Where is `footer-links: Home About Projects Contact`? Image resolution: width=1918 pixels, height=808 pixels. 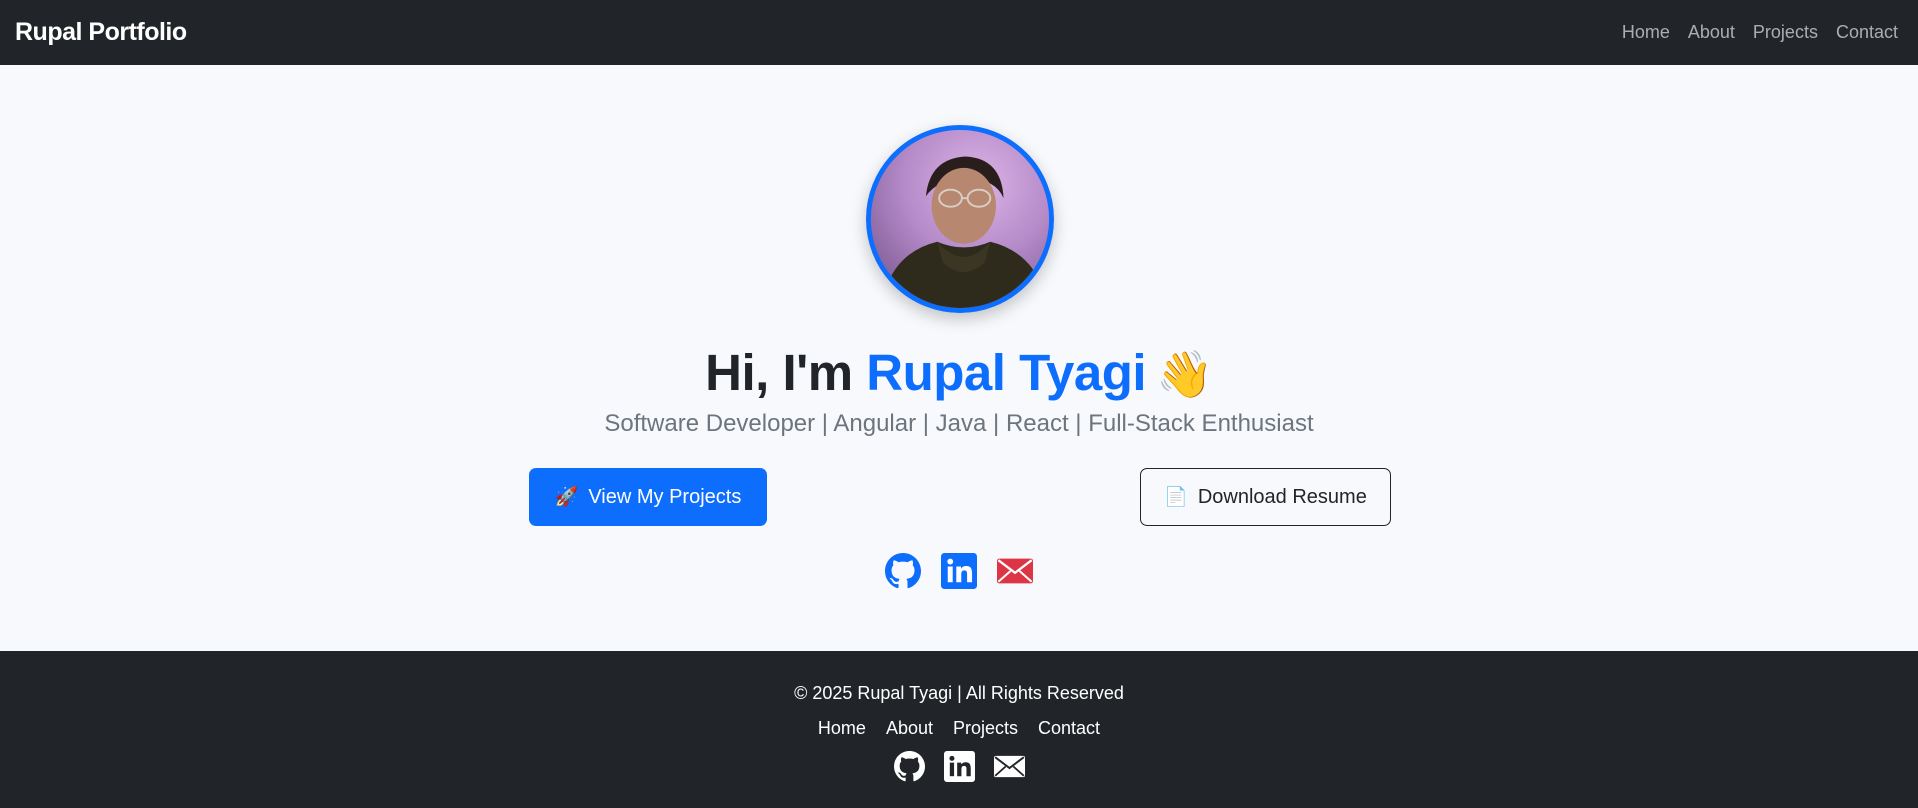 footer-links: Home About Projects Contact is located at coordinates (959, 728).